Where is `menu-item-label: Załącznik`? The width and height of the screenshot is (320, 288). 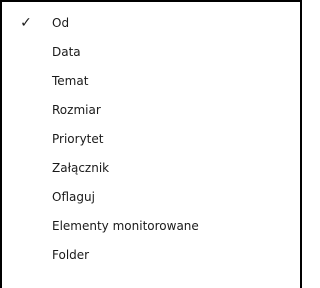
menu-item-label: Załącznik is located at coordinates (81, 168).